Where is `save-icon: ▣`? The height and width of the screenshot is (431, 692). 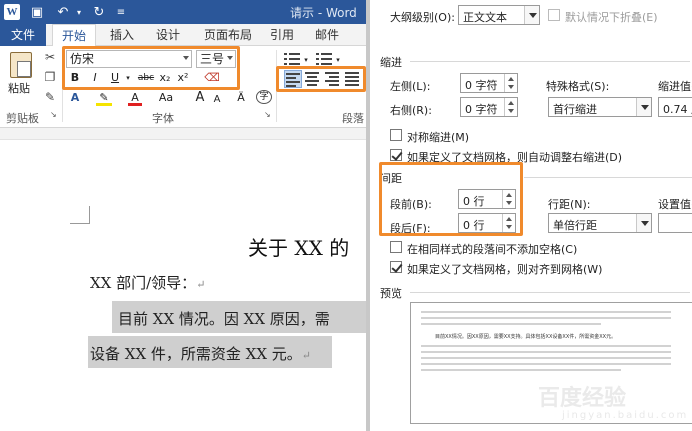
save-icon: ▣ is located at coordinates (37, 12).